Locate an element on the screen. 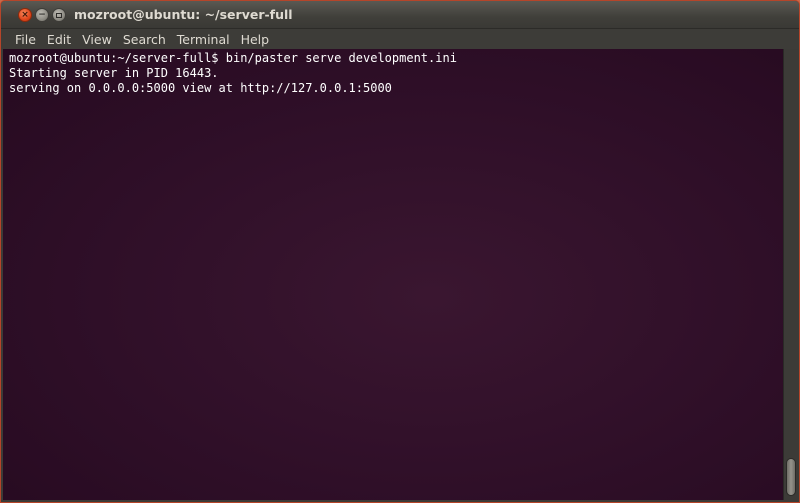  close-icon: × is located at coordinates (25, 14).